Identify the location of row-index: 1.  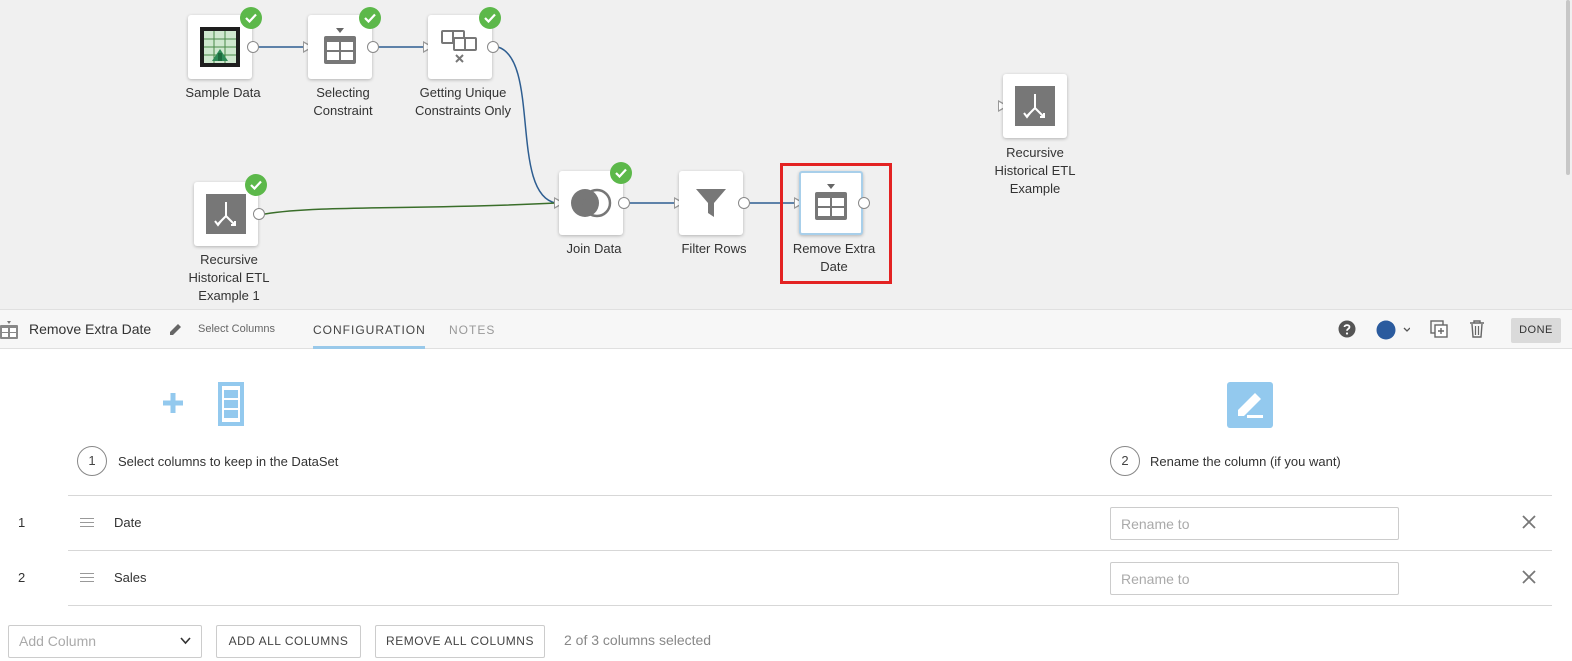
(22, 522).